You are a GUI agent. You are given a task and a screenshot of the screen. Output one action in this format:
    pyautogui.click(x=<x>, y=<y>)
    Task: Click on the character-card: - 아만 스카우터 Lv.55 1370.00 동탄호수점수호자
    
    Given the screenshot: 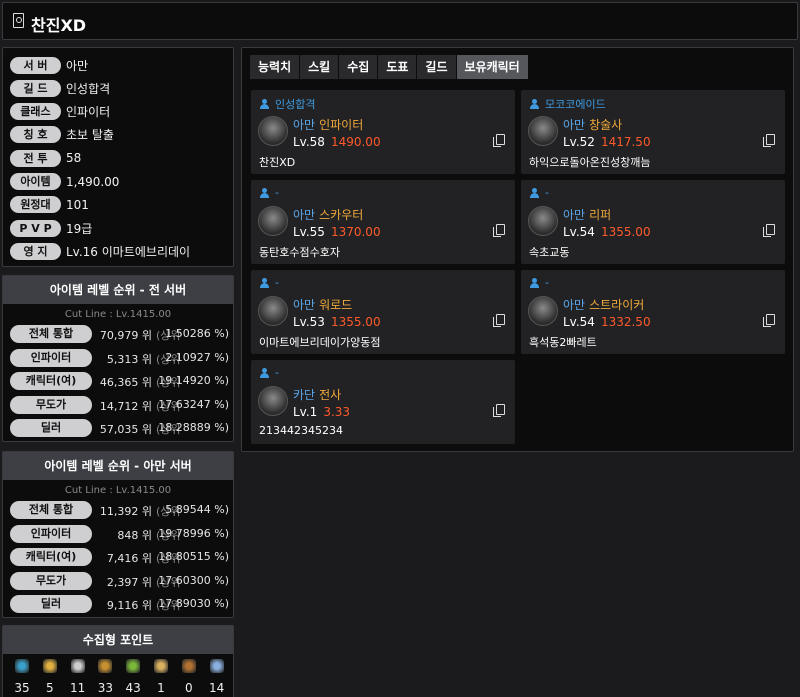 What is the action you would take?
    pyautogui.click(x=383, y=222)
    